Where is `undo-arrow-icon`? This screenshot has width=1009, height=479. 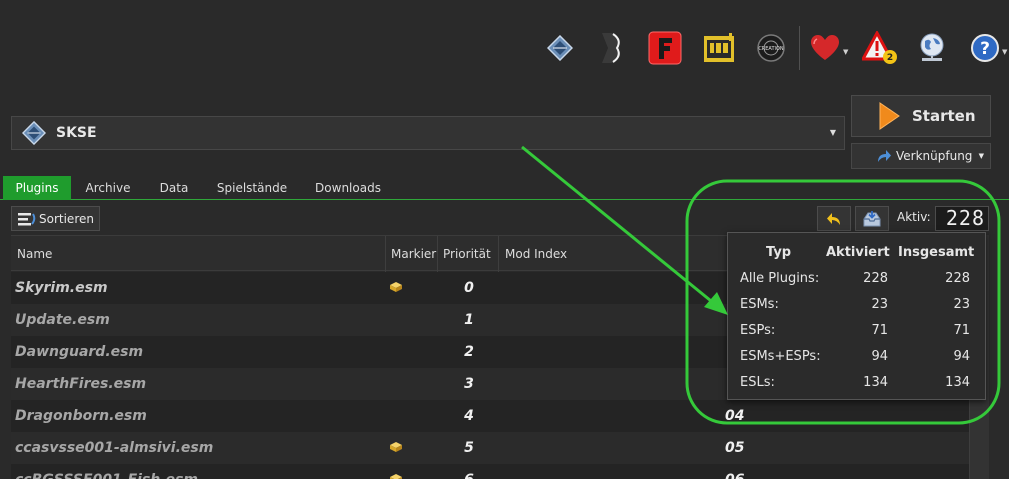
undo-arrow-icon is located at coordinates (834, 219).